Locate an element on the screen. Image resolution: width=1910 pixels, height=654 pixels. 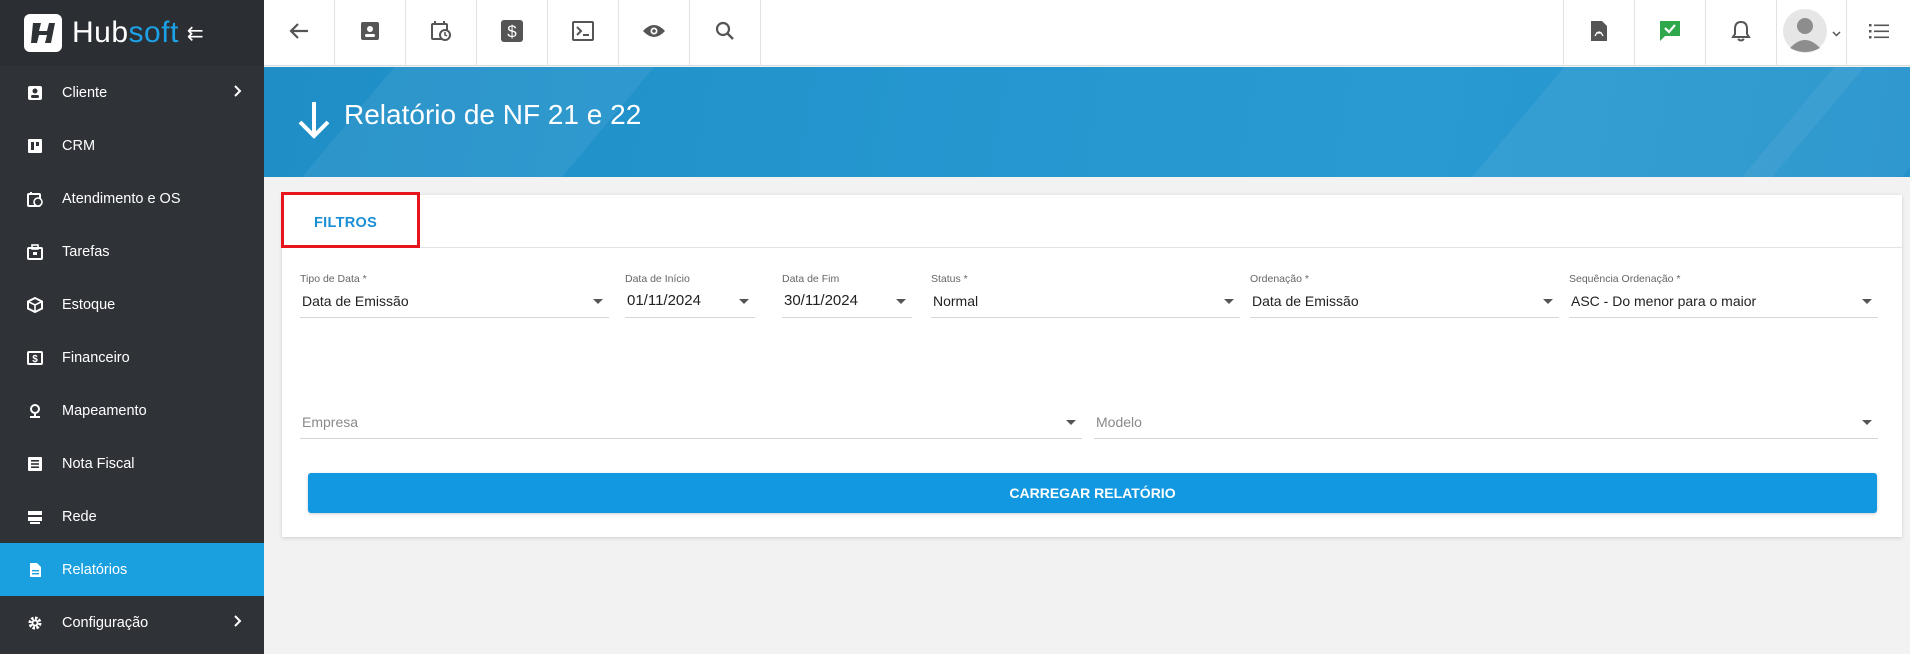
sidebar-item-label: Relatórios is located at coordinates (95, 569).